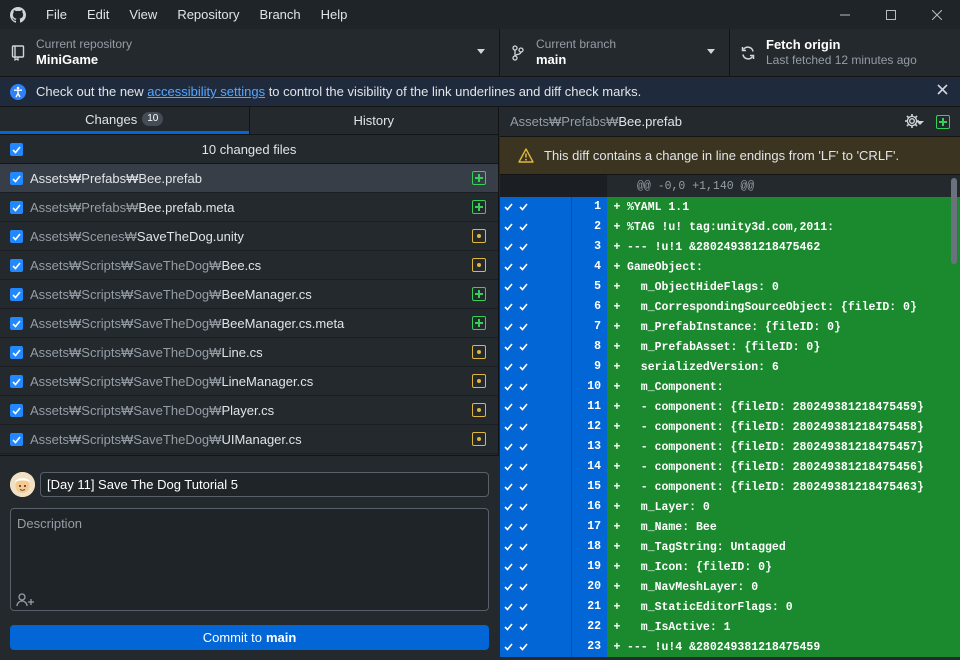  Describe the element at coordinates (206, 91) in the screenshot. I see `accessibility-settings-link: accessibility settings` at that location.